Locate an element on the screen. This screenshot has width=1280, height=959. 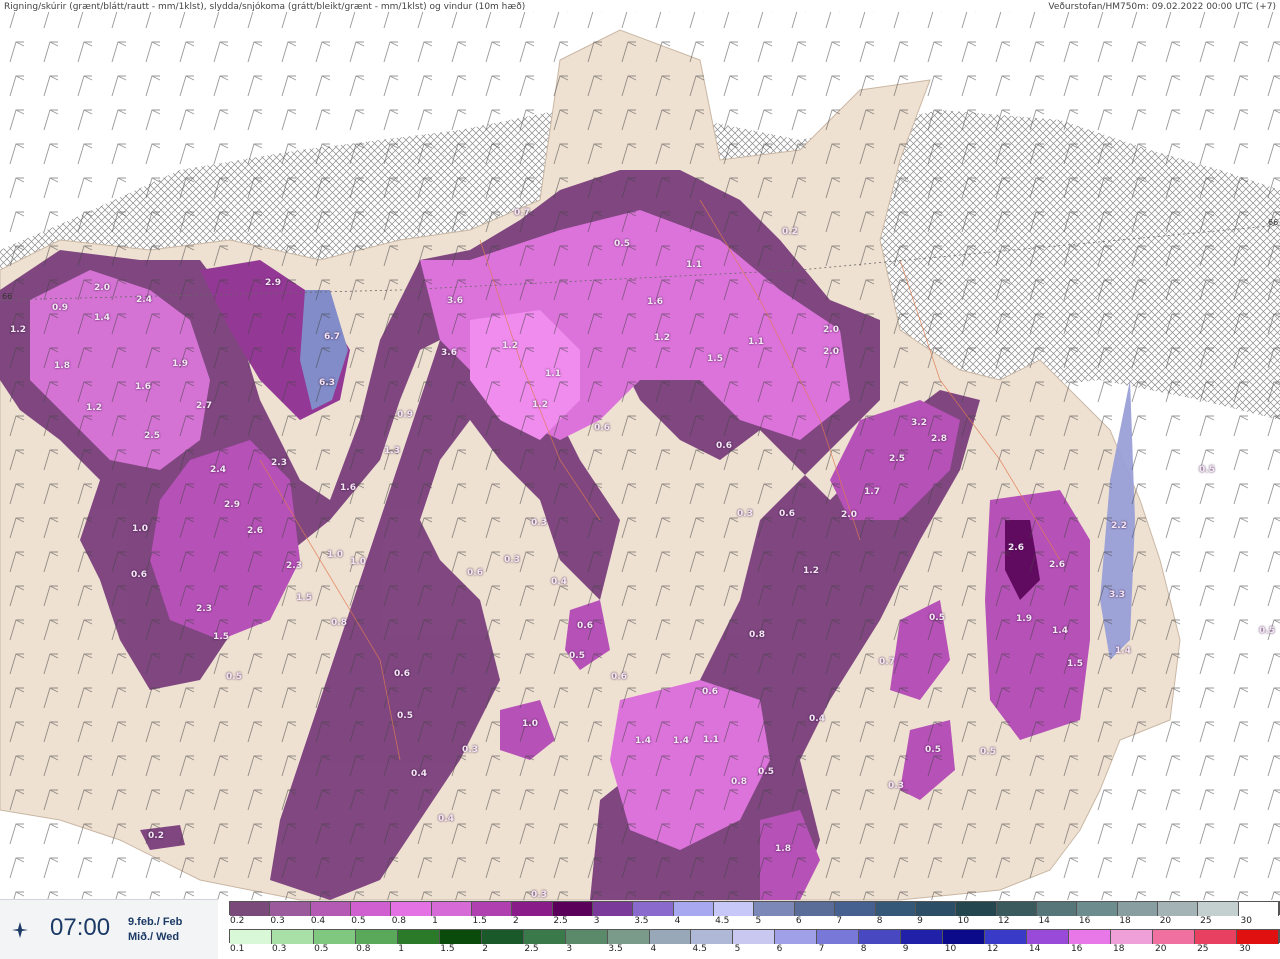
scale-tick-label: 20 is located at coordinates (1161, 949).